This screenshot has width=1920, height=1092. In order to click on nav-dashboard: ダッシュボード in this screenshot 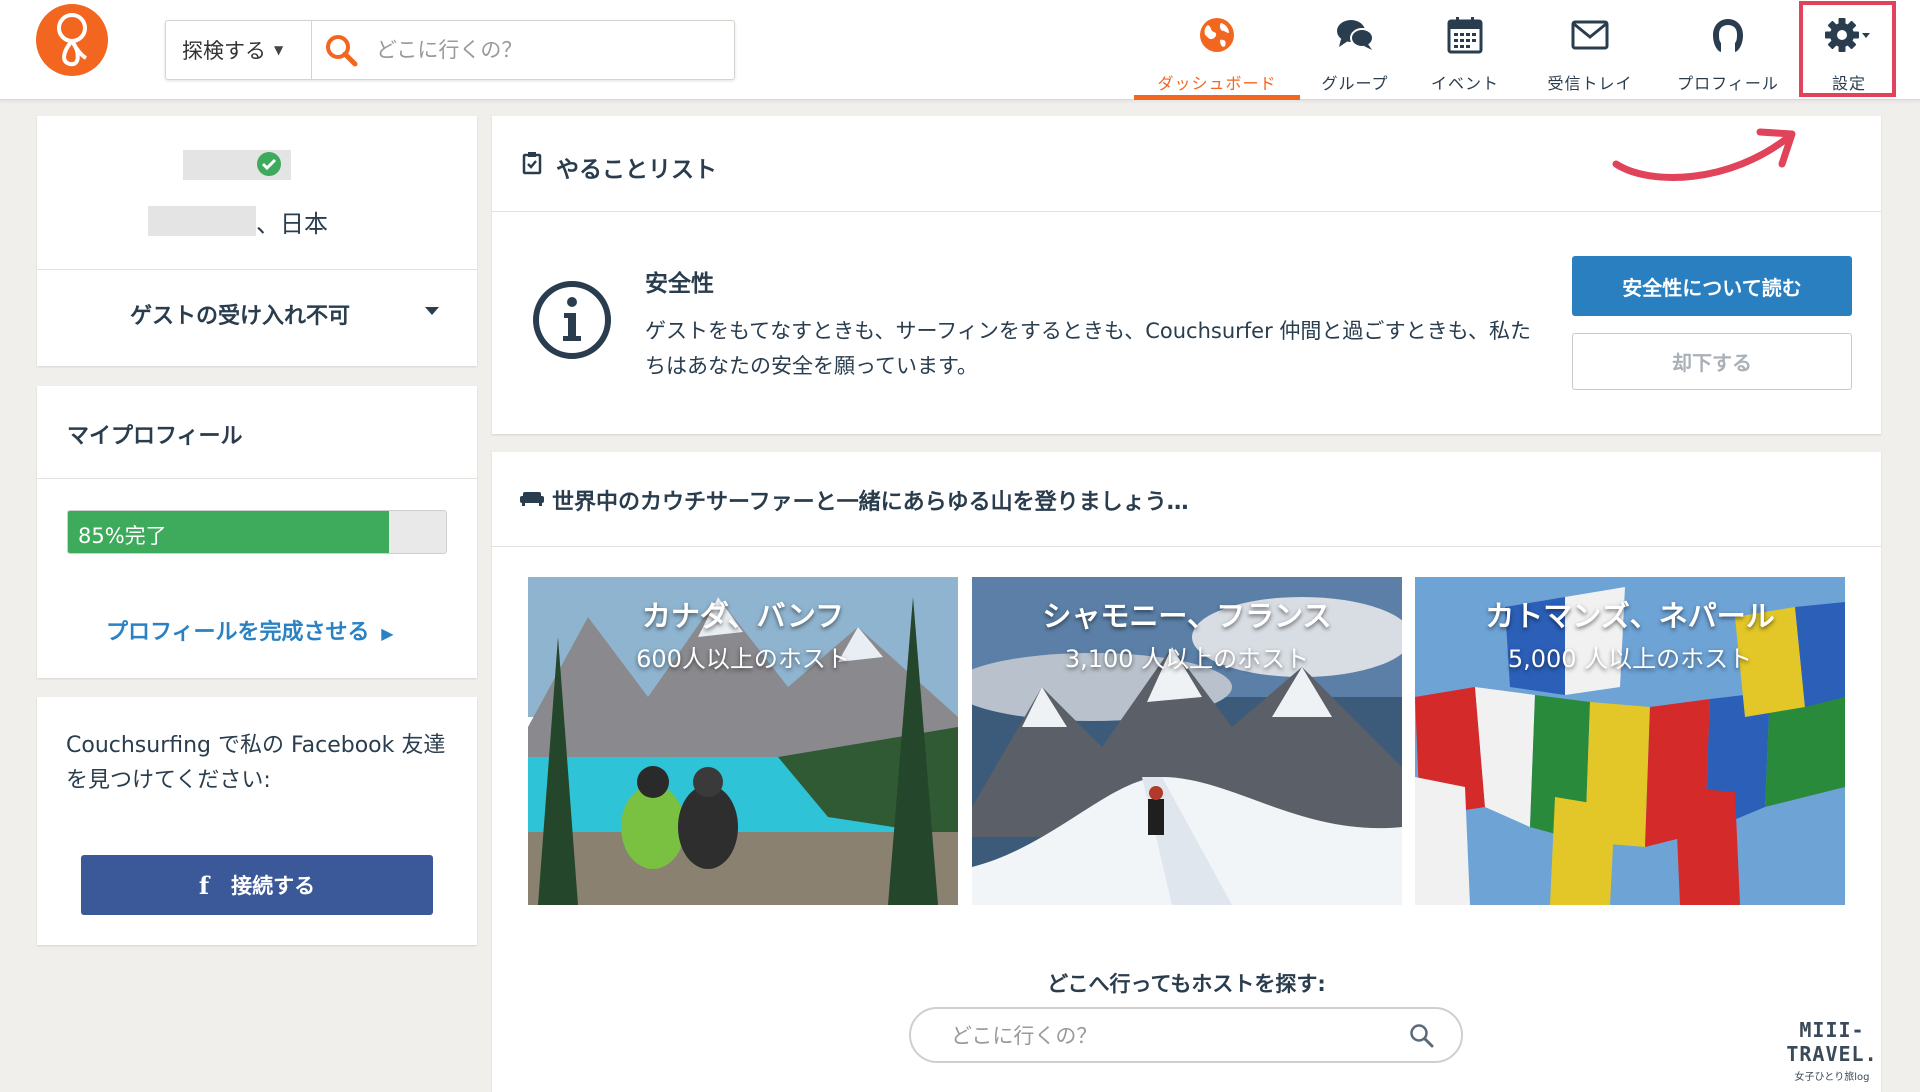, I will do `click(1217, 50)`.